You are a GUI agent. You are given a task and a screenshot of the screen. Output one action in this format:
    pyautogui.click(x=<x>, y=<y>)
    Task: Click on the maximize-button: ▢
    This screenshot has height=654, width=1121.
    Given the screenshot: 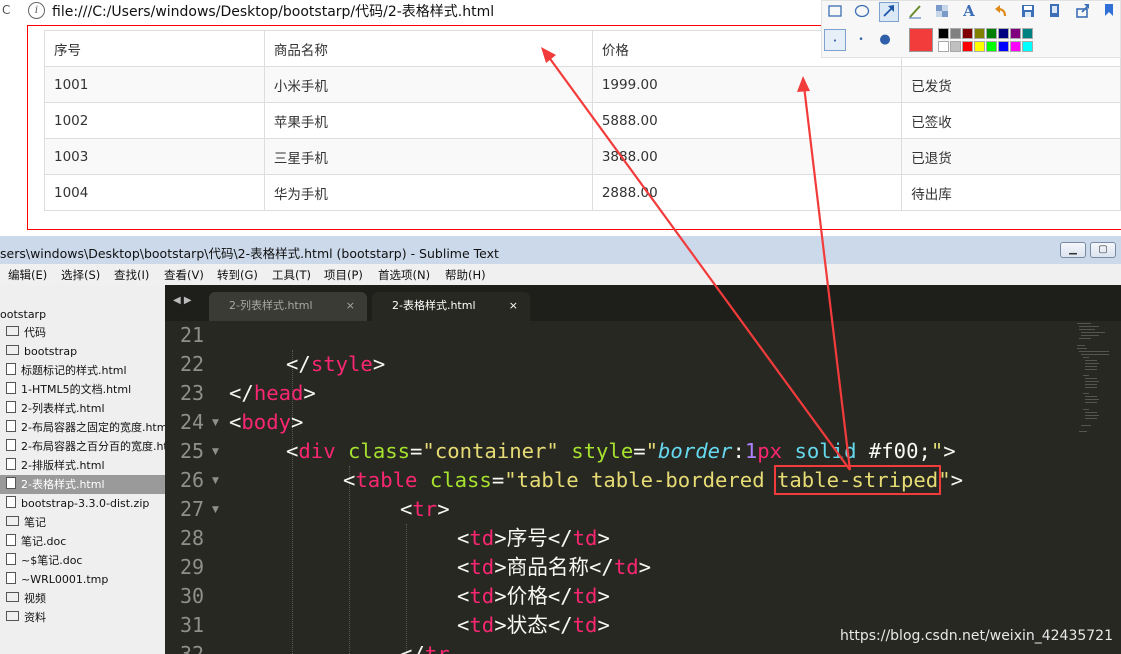 What is the action you would take?
    pyautogui.click(x=1103, y=250)
    